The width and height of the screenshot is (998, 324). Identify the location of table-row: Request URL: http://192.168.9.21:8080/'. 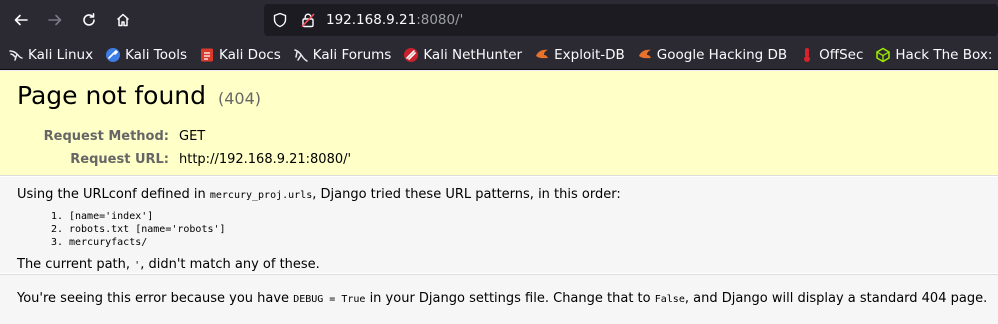
(185, 159).